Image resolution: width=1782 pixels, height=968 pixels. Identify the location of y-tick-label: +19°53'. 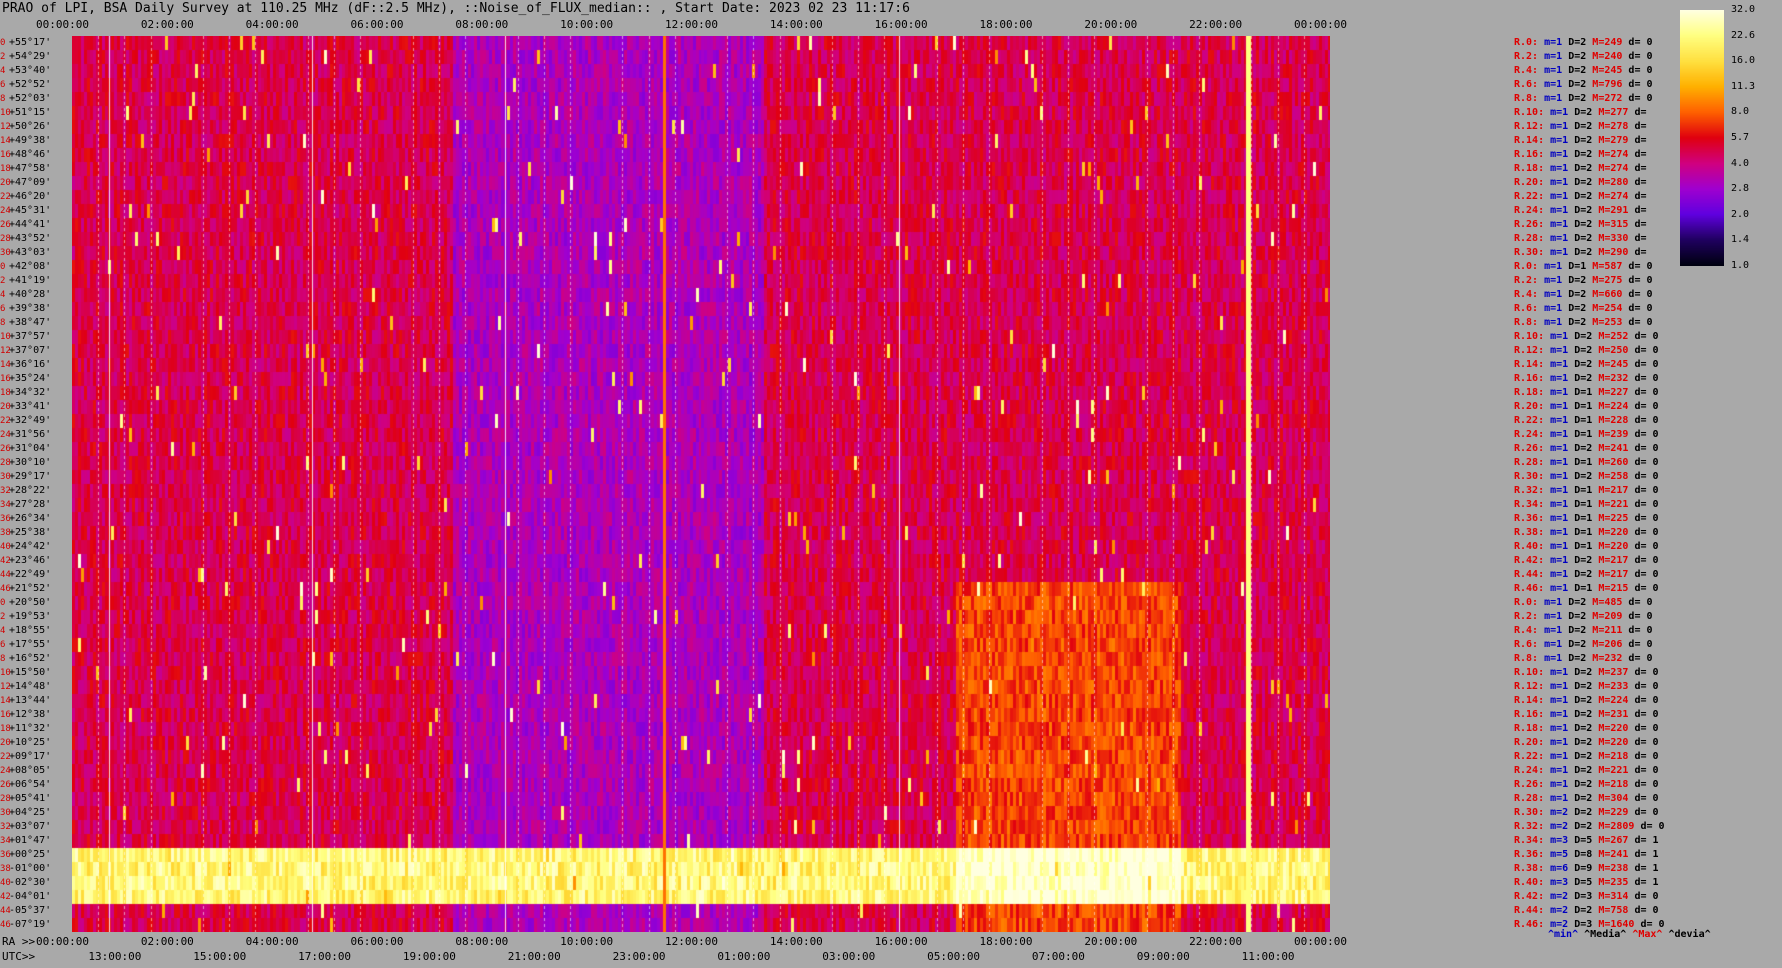
(30, 616).